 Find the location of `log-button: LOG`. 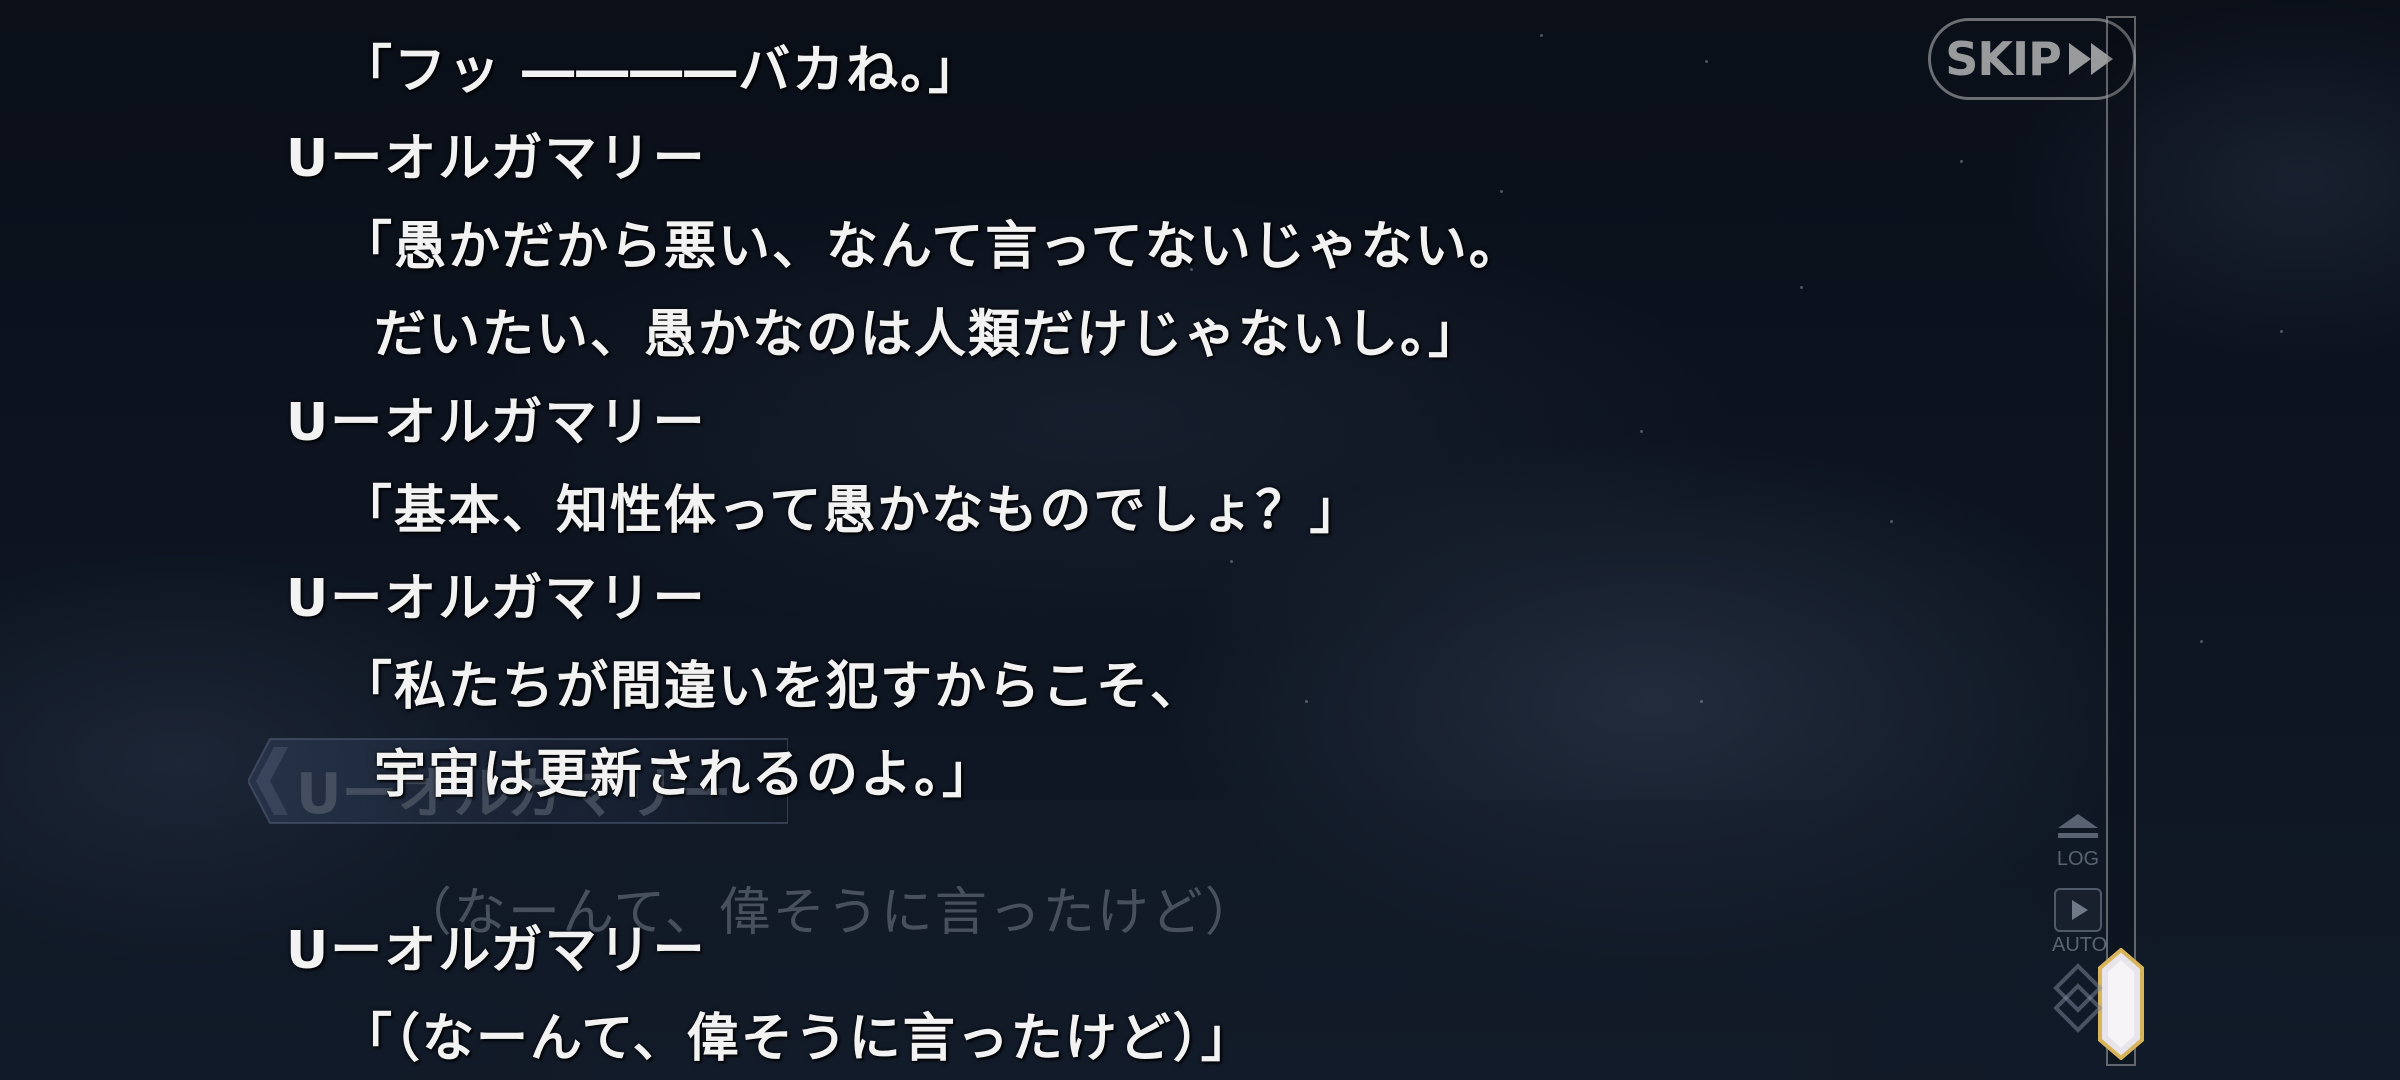

log-button: LOG is located at coordinates (2078, 841).